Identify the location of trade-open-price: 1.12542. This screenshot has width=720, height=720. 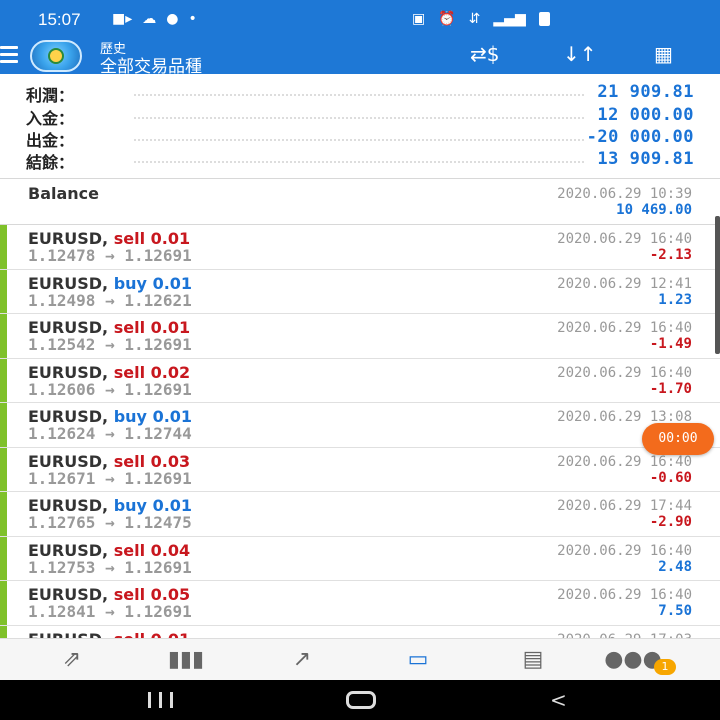
(62, 344).